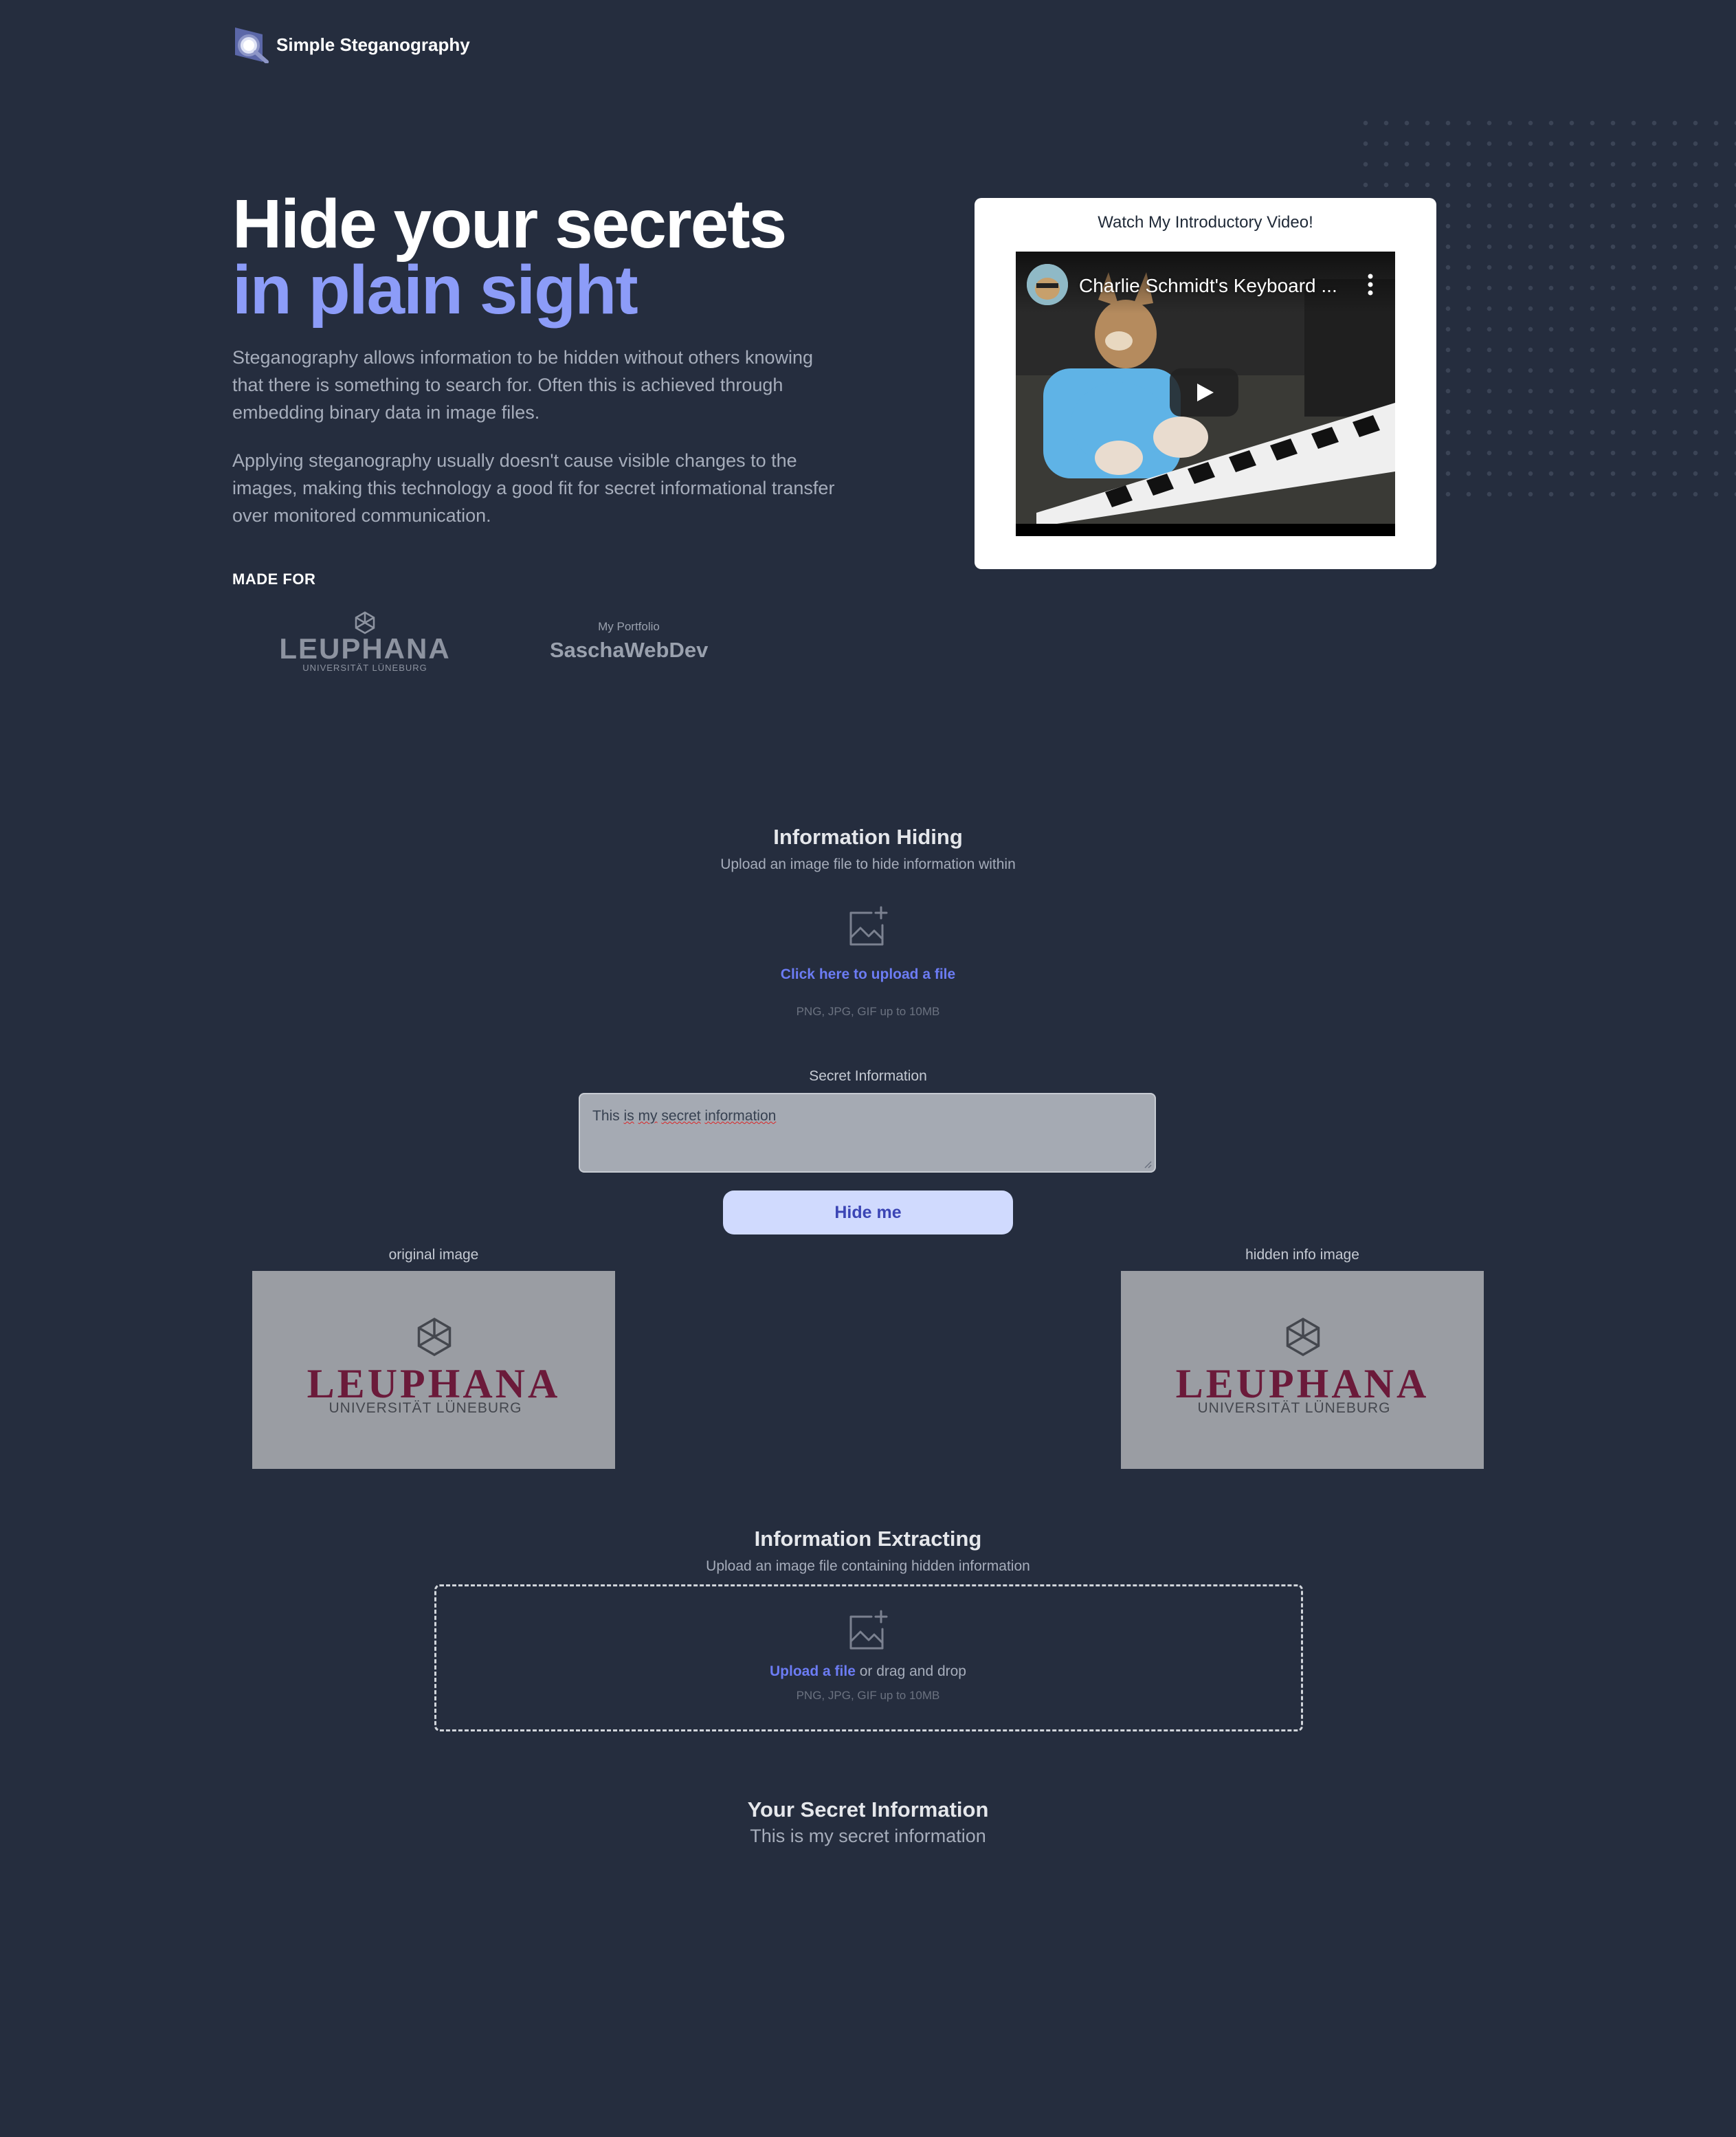 The width and height of the screenshot is (1736, 2137). Describe the element at coordinates (867, 1133) in the screenshot. I see `secret-information-textarea: This is my secret information` at that location.